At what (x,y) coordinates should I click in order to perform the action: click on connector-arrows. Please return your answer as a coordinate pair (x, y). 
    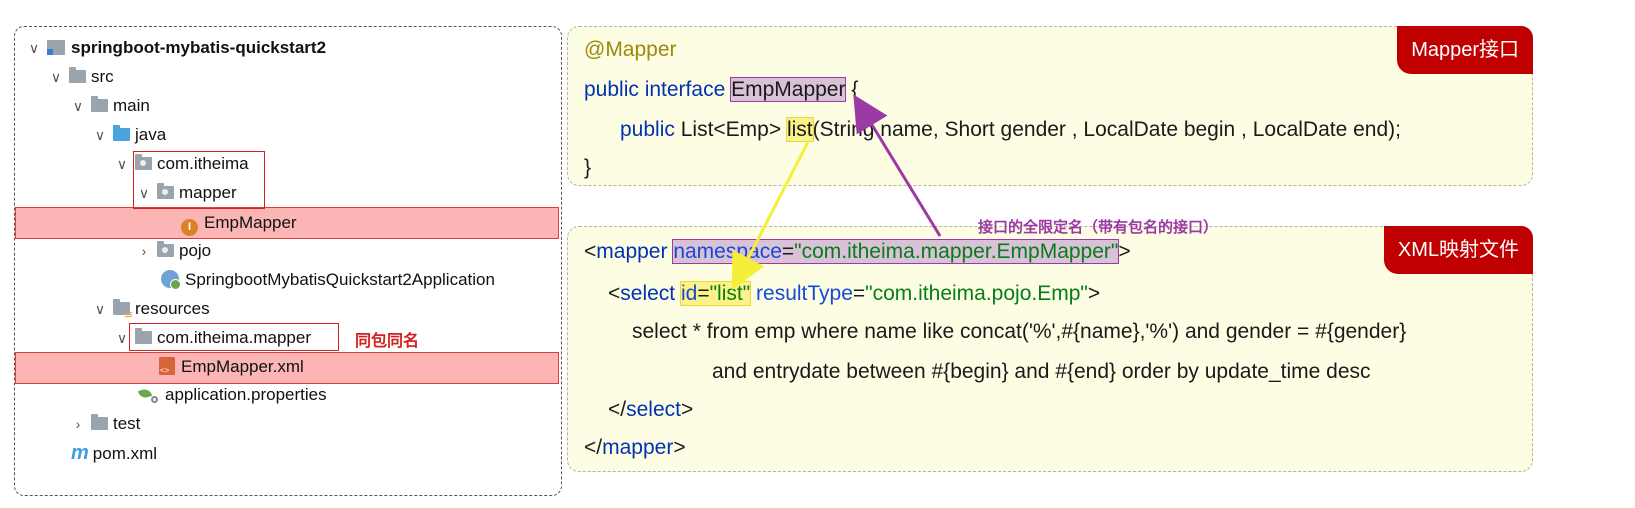
    Looking at the image, I should click on (836, 192).